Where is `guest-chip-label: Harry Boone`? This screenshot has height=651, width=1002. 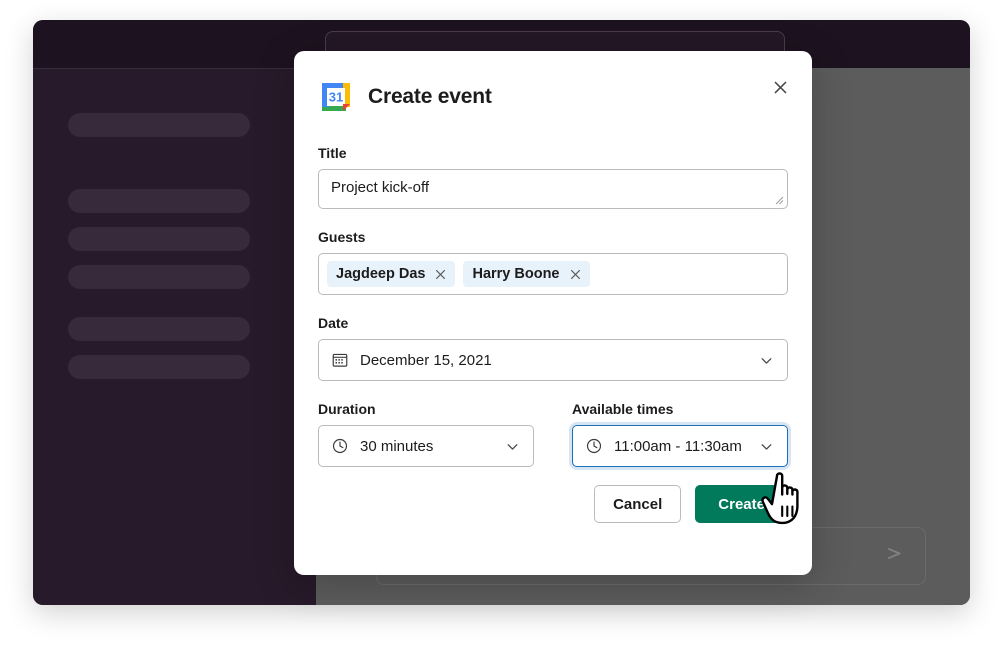 guest-chip-label: Harry Boone is located at coordinates (516, 274).